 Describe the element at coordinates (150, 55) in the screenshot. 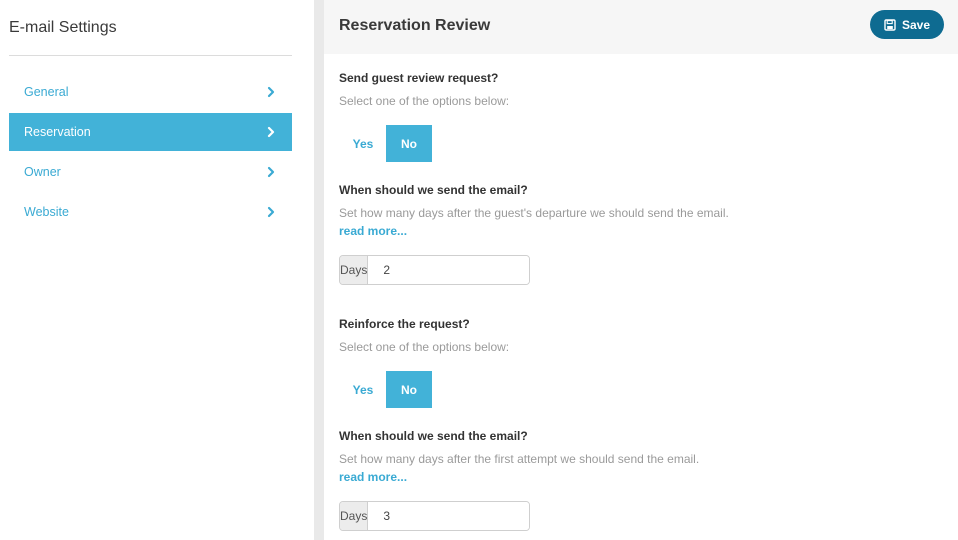

I see `sidebar-divider` at that location.